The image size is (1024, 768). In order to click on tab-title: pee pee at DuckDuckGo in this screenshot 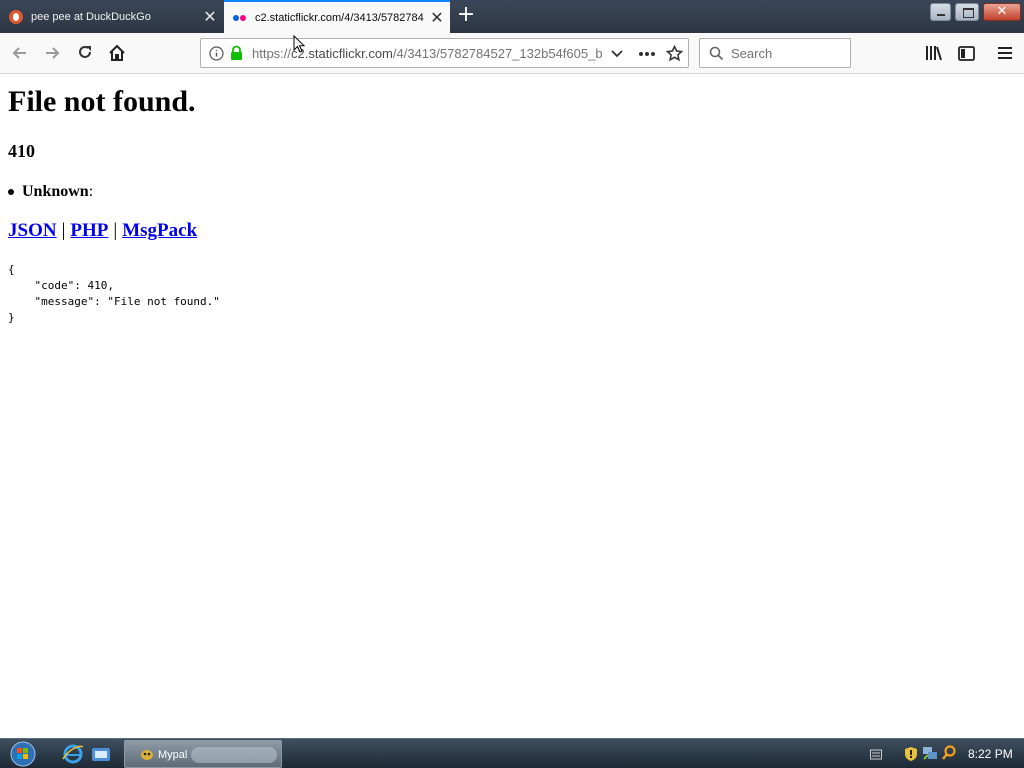, I will do `click(91, 16)`.